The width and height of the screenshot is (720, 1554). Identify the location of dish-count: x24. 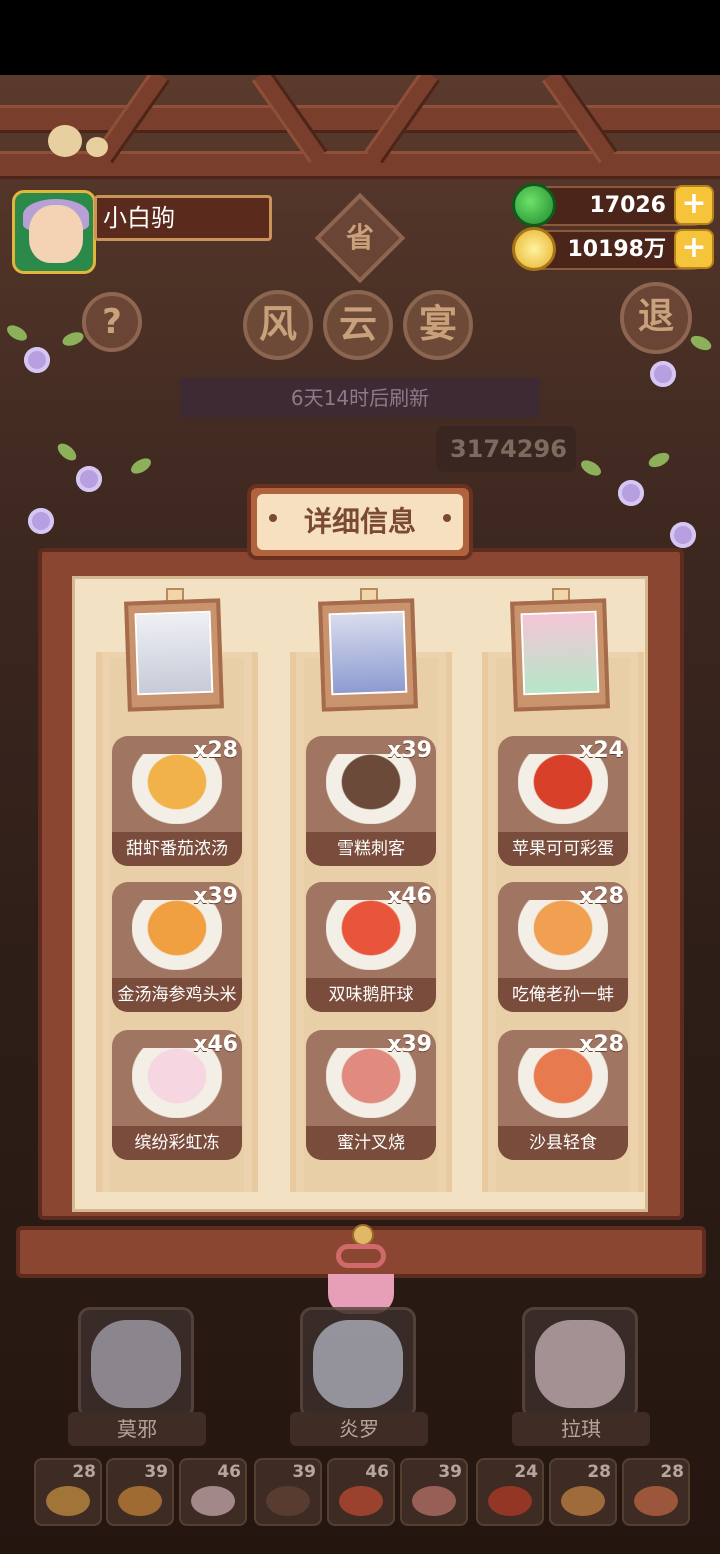
(601, 750).